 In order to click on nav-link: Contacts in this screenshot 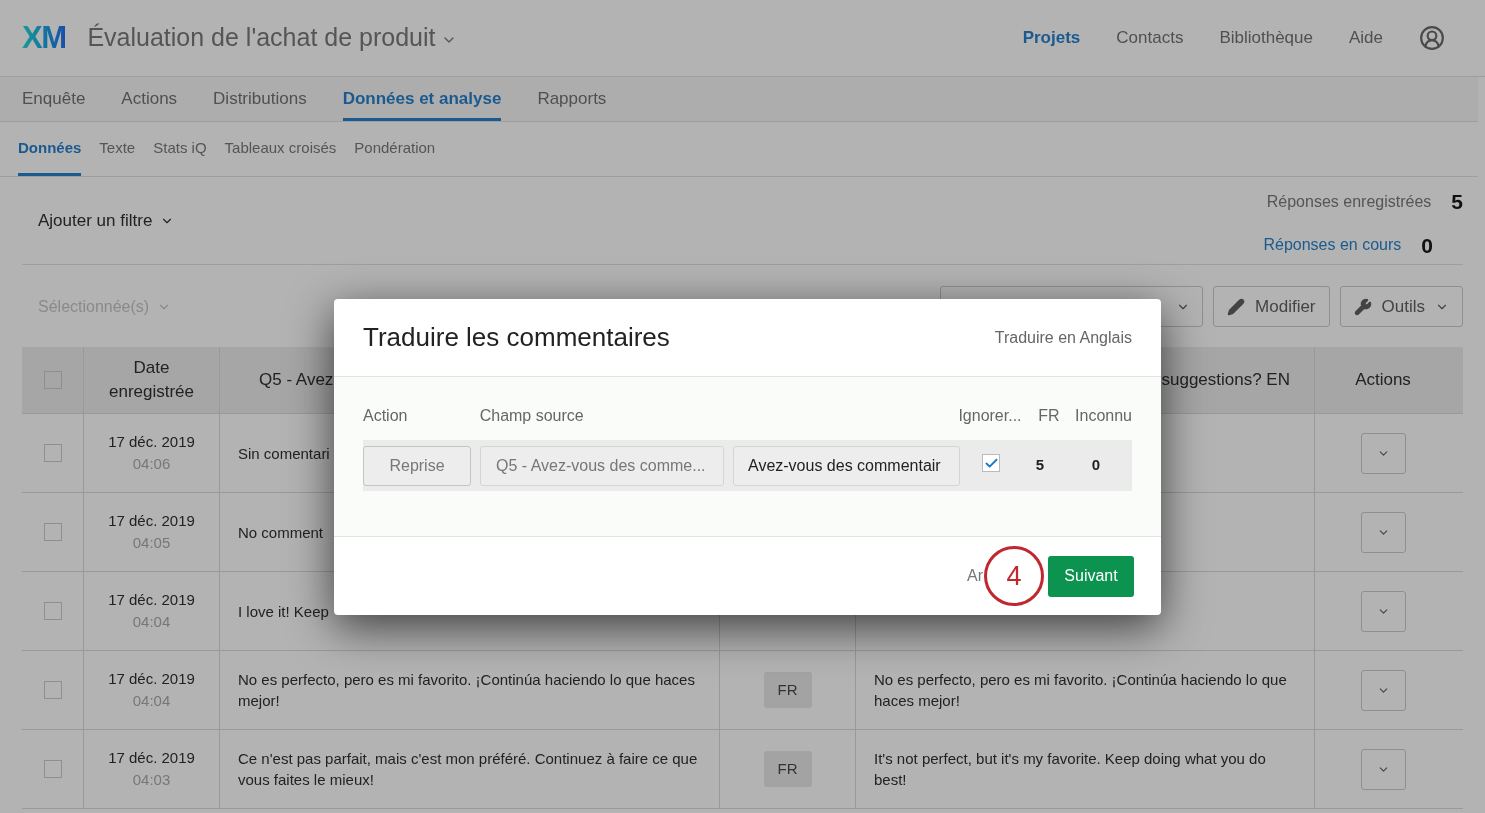, I will do `click(1150, 38)`.